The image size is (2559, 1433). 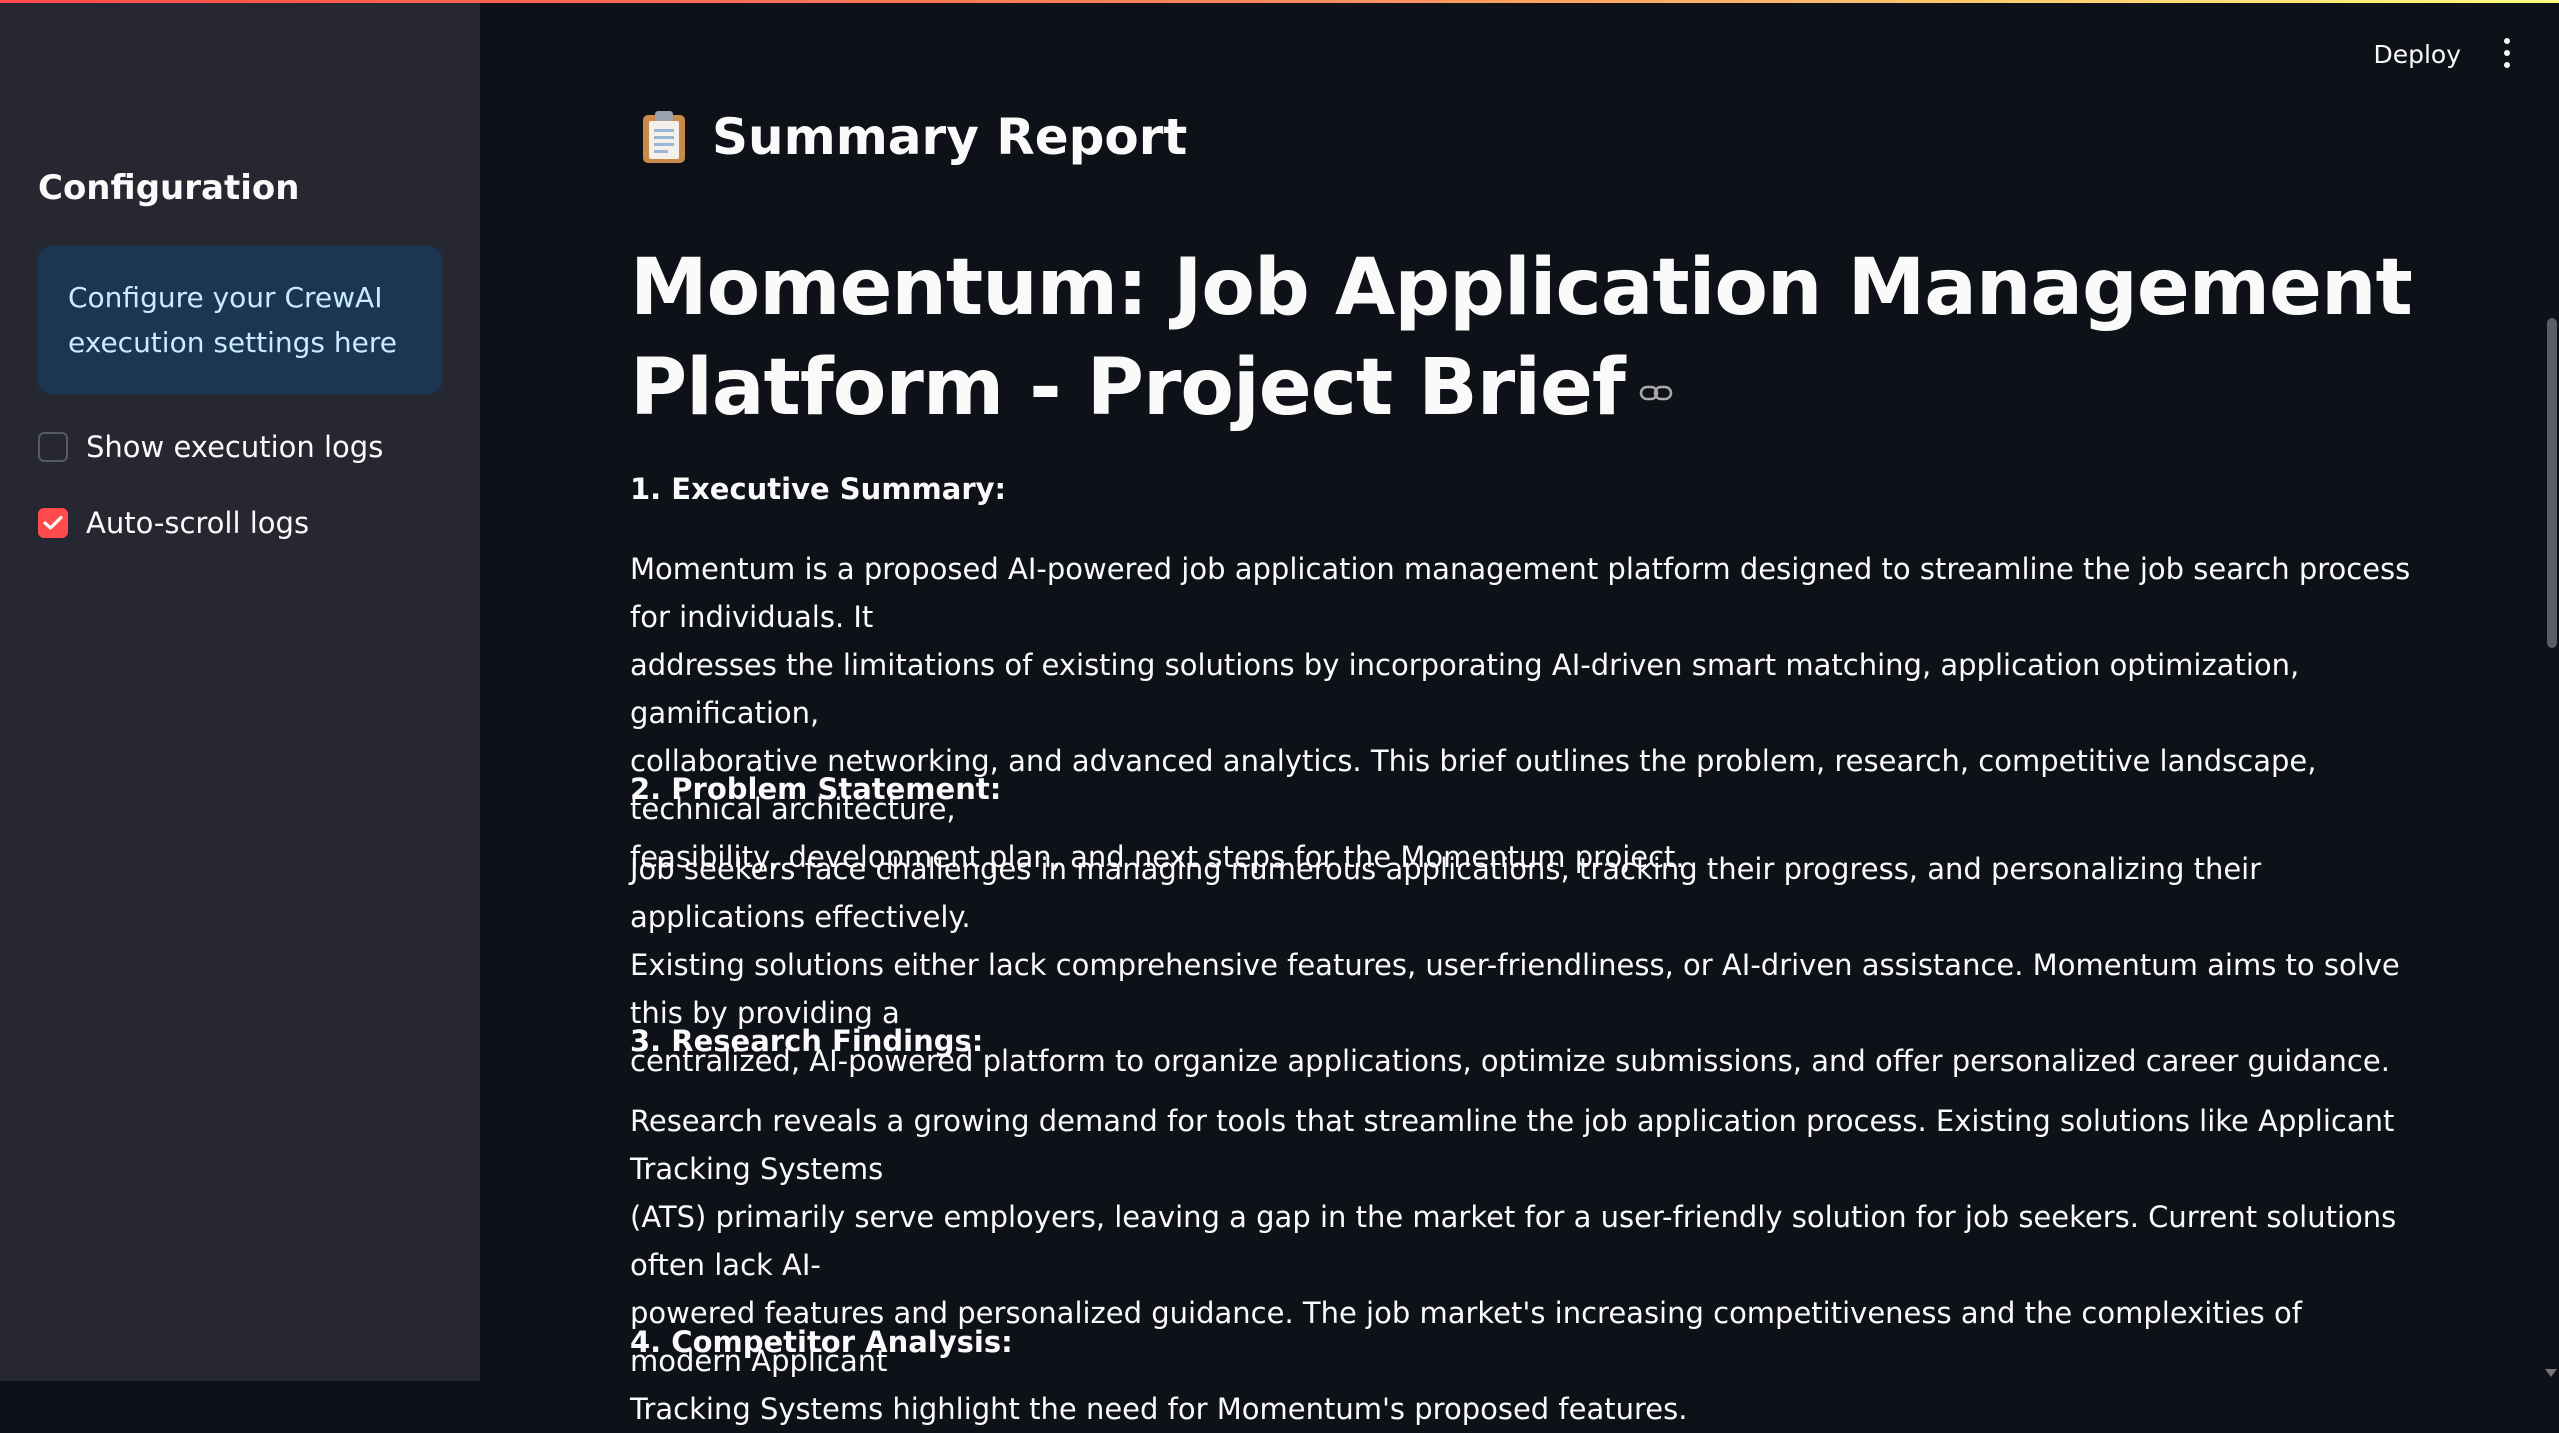 I want to click on vertical-scrollbar, so click(x=2552, y=690).